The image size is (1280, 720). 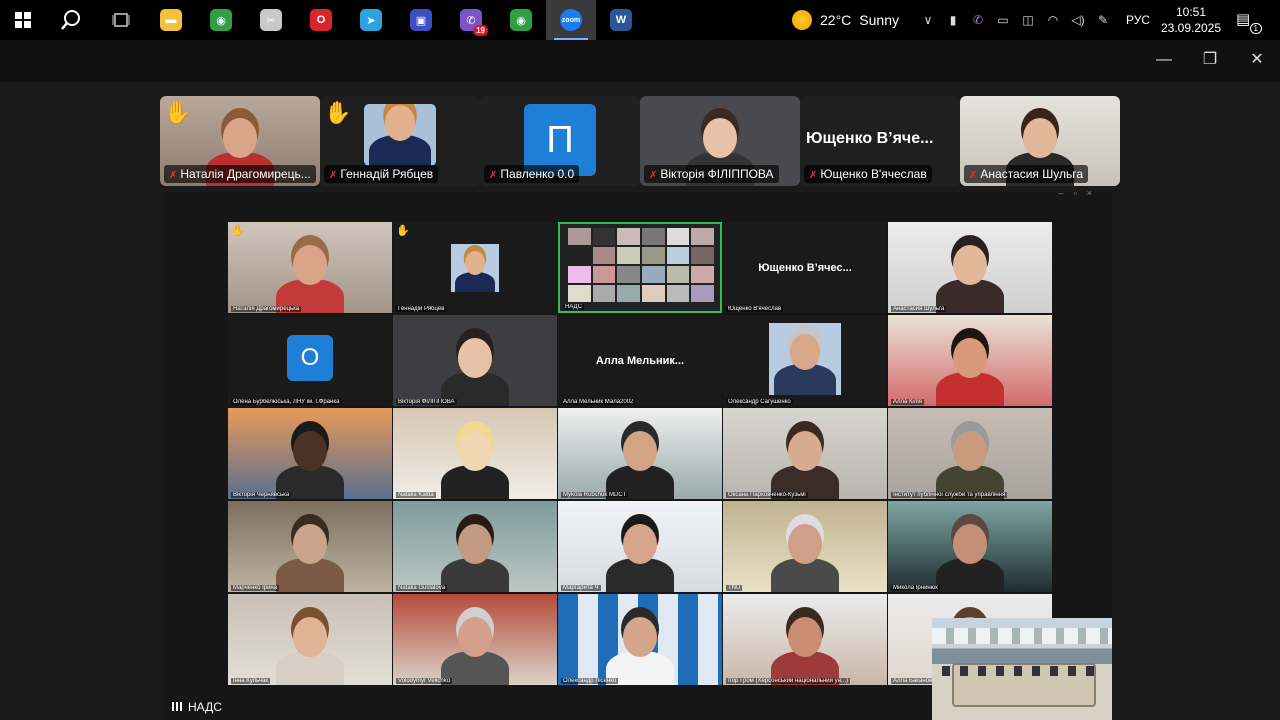 I want to click on participant-name-label: Марченко Ірина, so click(x=255, y=588).